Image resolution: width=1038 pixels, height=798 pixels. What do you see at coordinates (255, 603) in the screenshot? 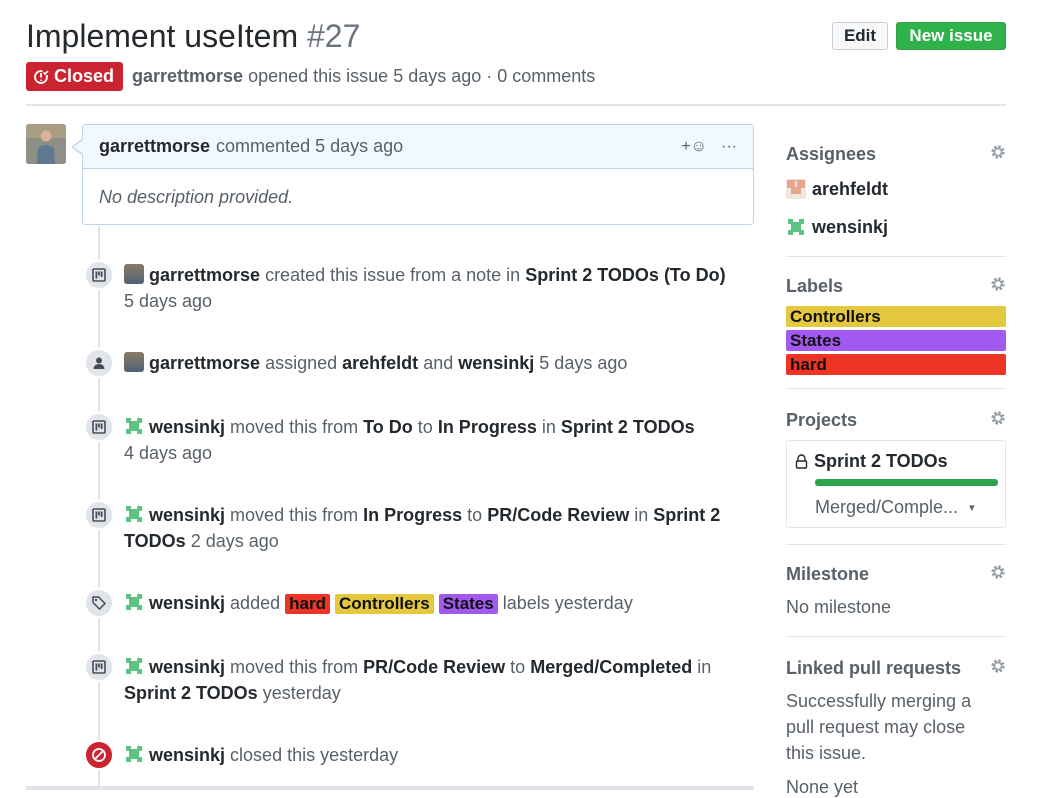
I see `event-text: added` at bounding box center [255, 603].